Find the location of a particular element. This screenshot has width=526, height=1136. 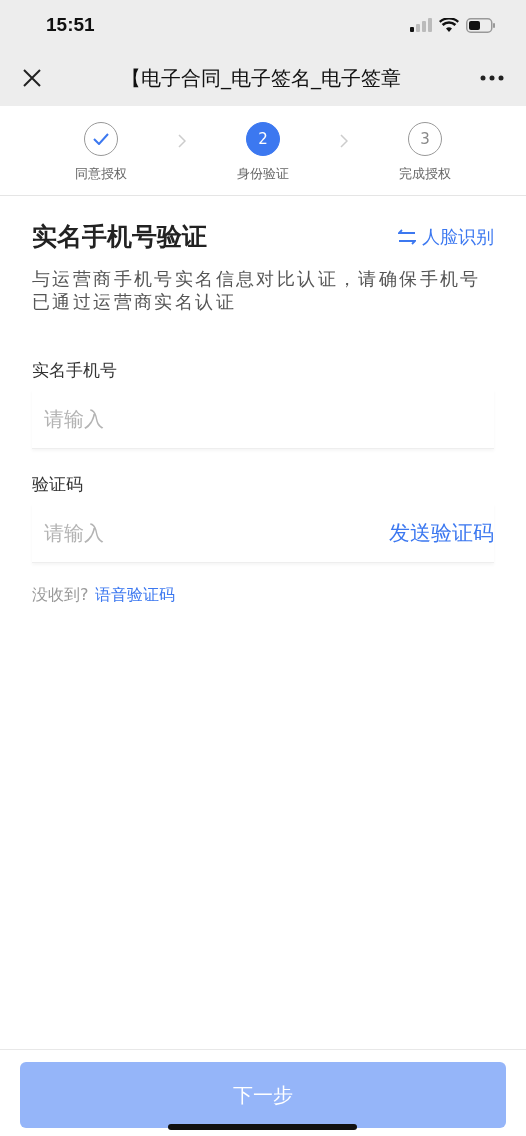

send-code-link: 发送验证码 is located at coordinates (441, 533).